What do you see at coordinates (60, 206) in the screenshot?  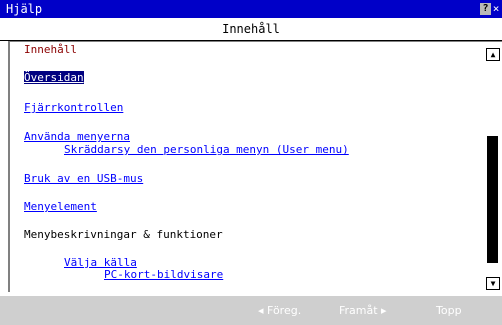 I see `link-menyelement: Menyelement` at bounding box center [60, 206].